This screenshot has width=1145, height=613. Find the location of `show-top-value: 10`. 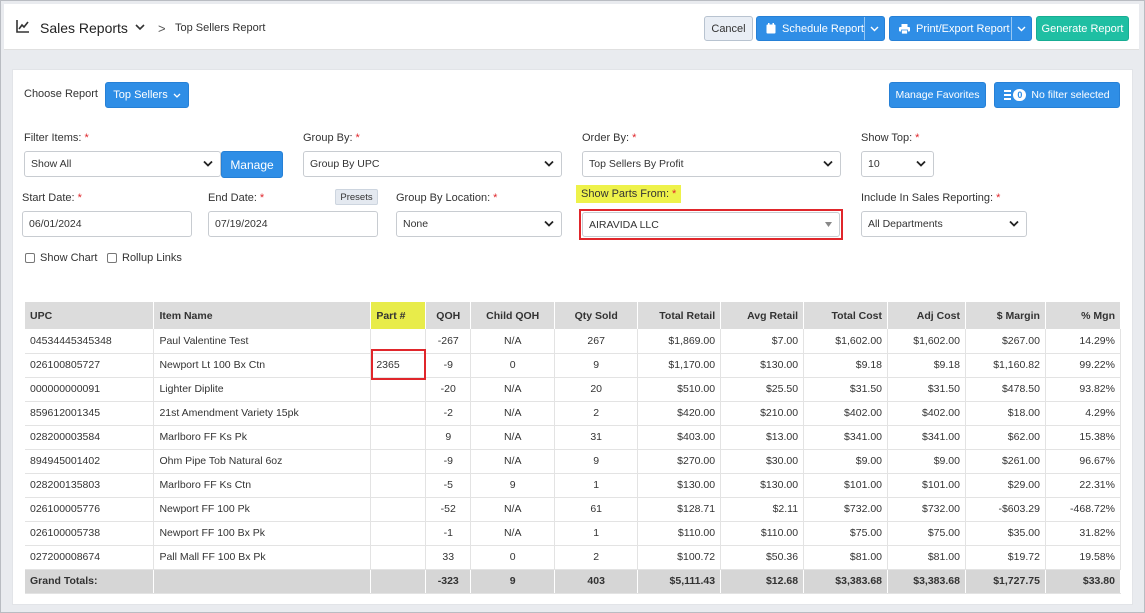

show-top-value: 10 is located at coordinates (874, 164).